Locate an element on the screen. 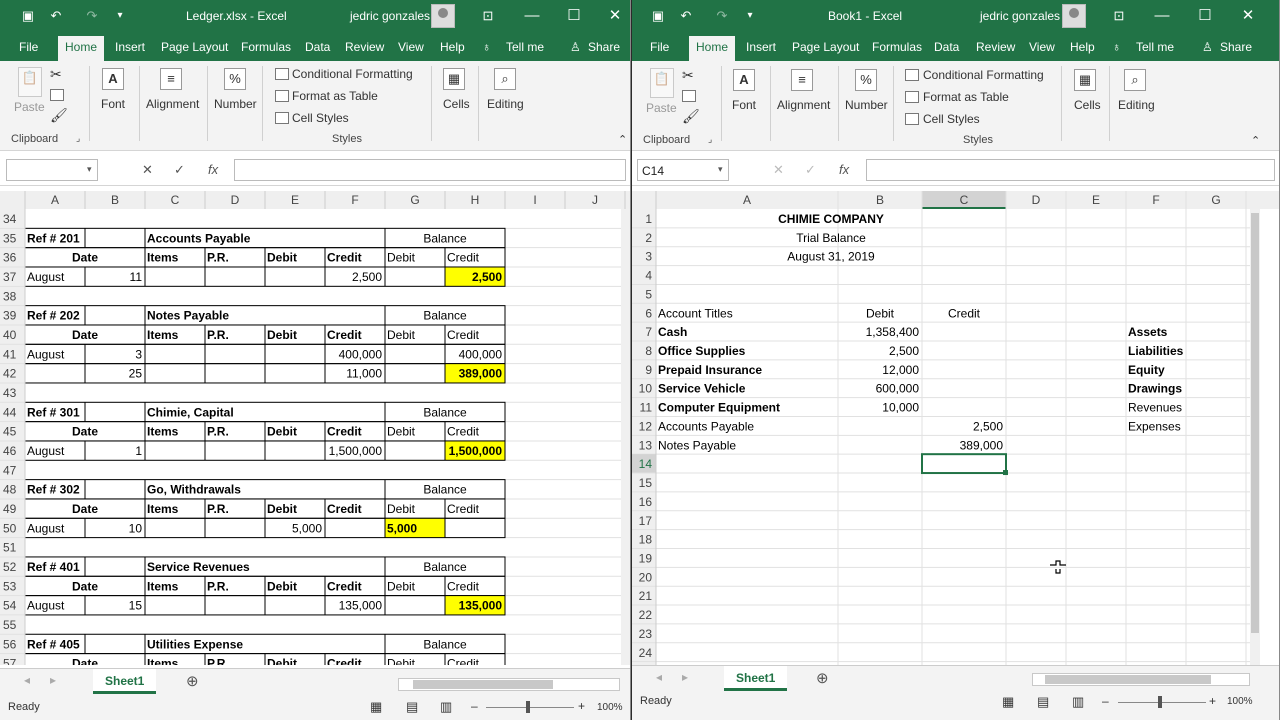  insert-function-icon: fx is located at coordinates (844, 169).